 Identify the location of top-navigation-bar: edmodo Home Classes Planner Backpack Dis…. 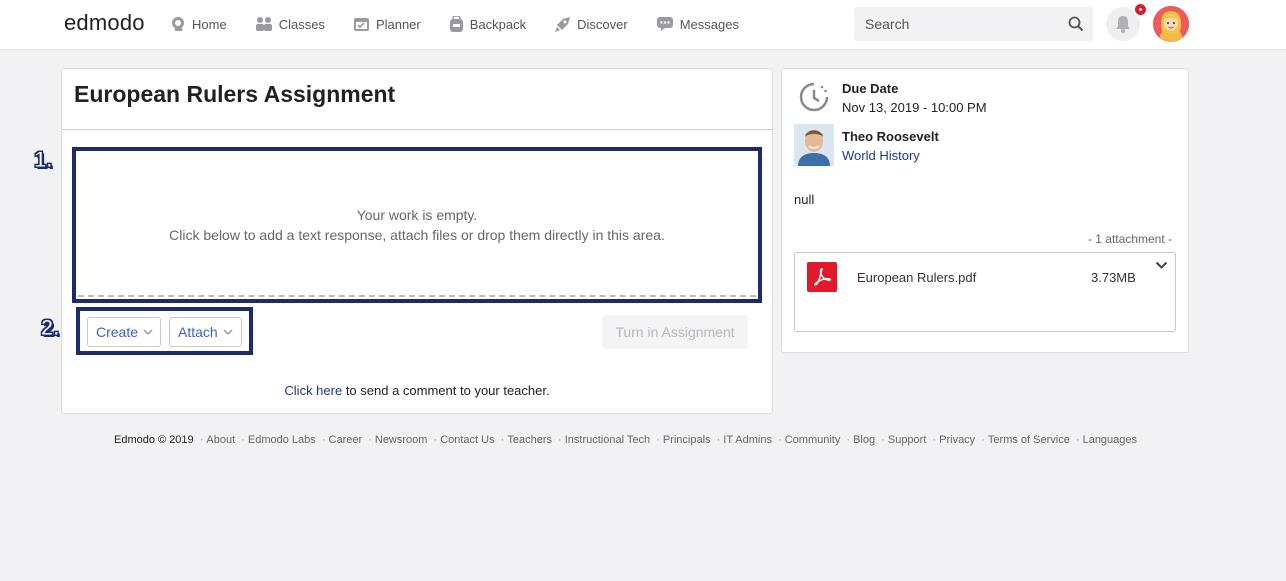
(643, 25).